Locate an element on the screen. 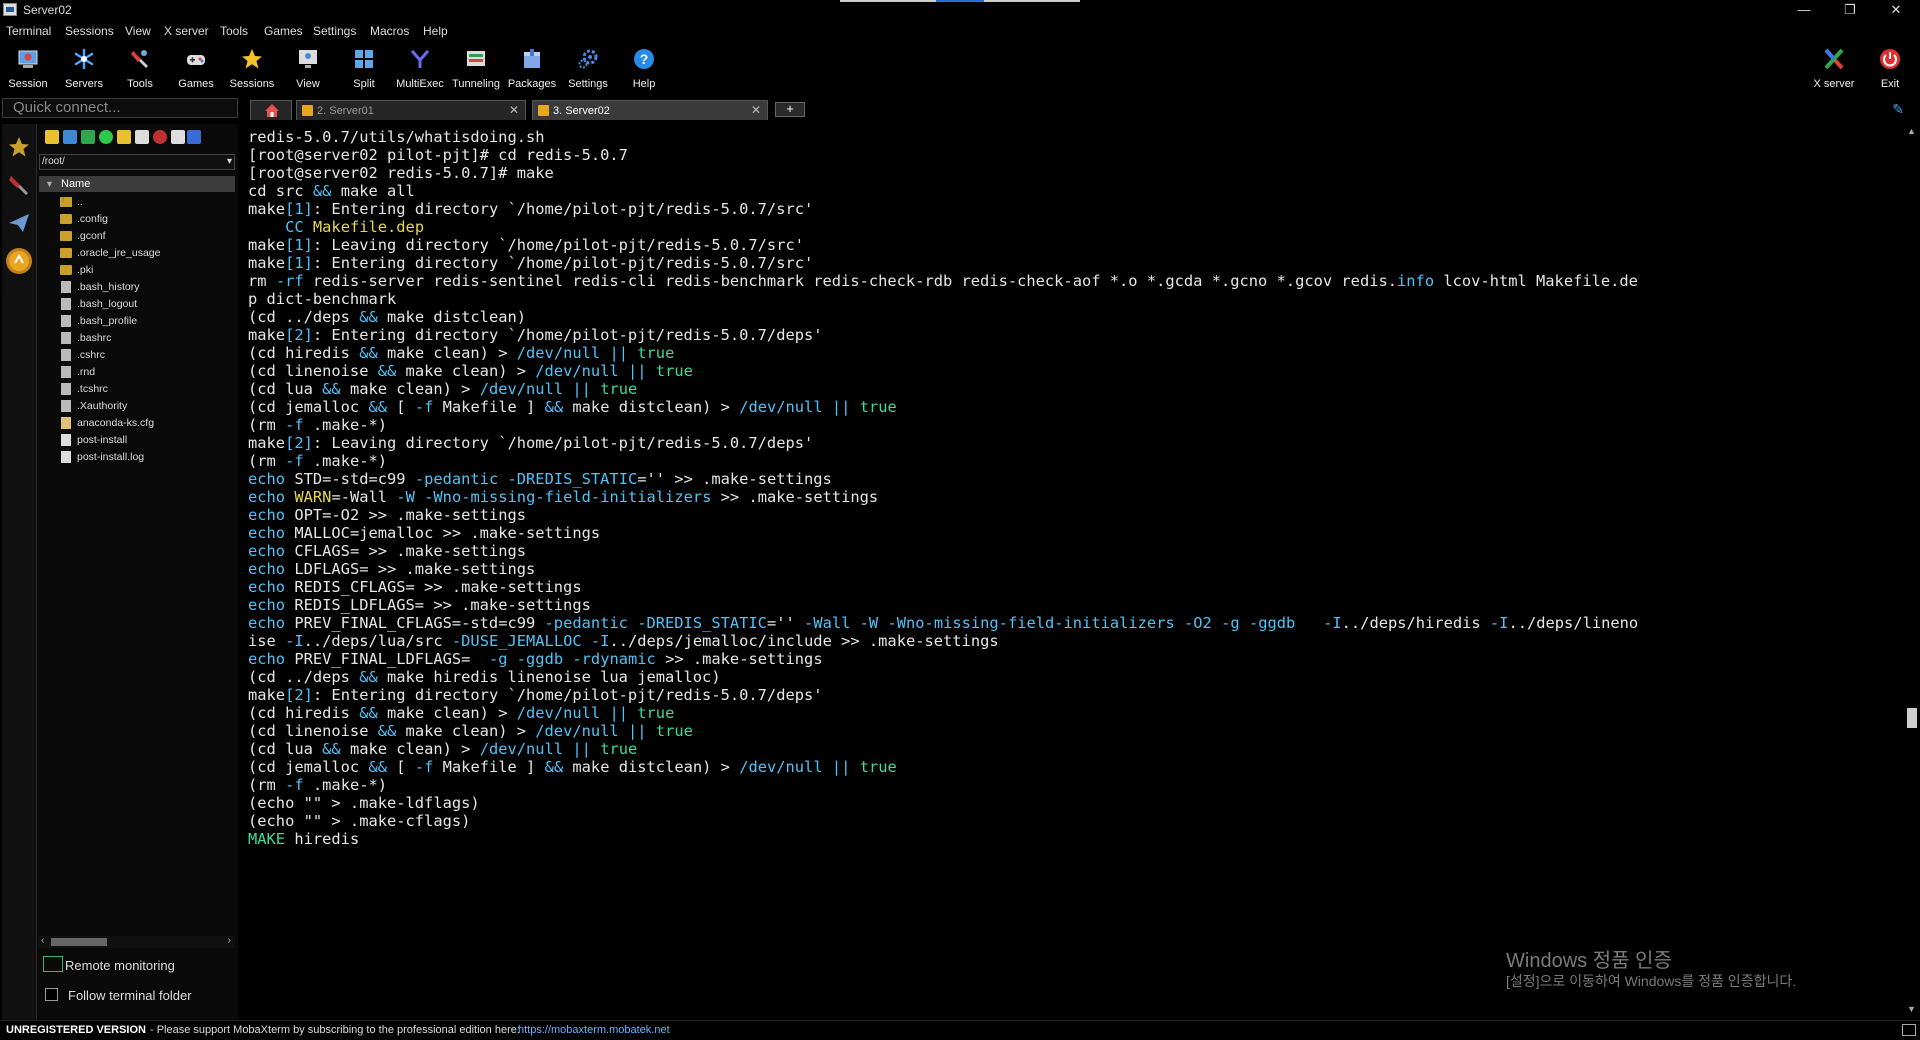  upload-icon is located at coordinates (88, 137).